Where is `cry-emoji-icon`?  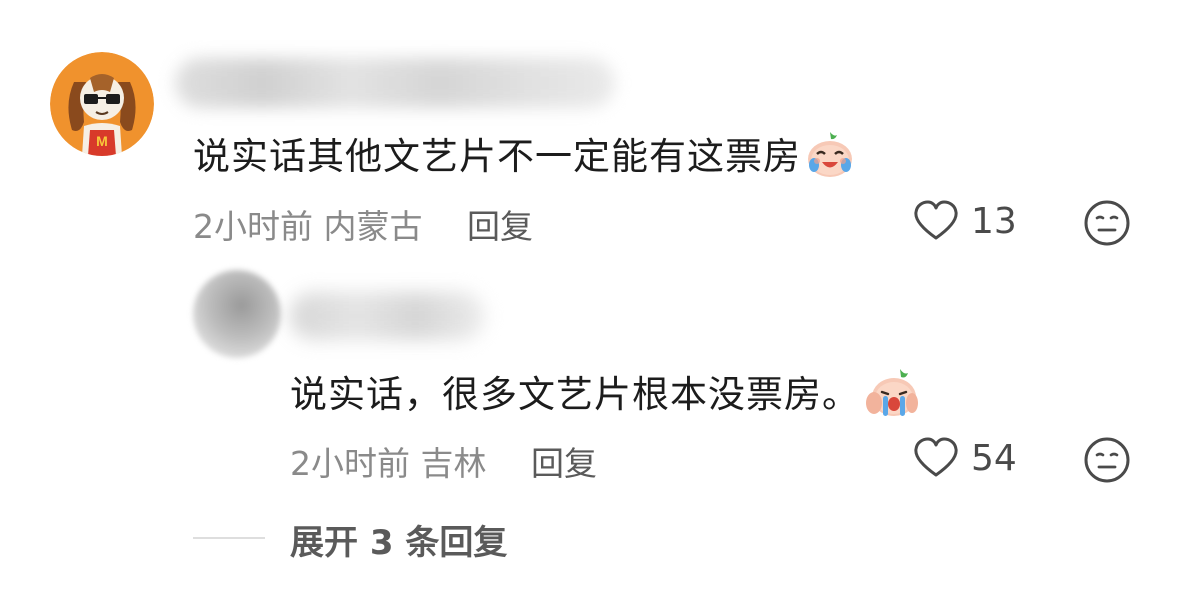
cry-emoji-icon is located at coordinates (891, 396).